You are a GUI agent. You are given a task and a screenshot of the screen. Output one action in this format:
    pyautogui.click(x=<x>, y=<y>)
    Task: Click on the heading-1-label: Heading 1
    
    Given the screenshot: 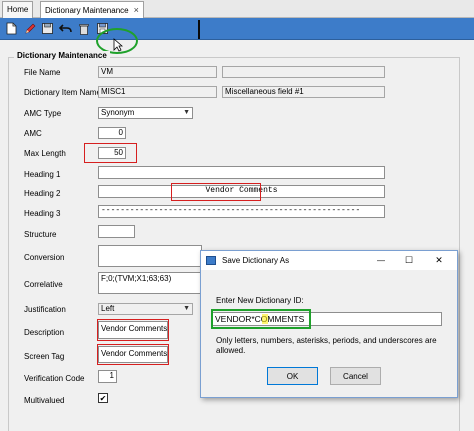 What is the action you would take?
    pyautogui.click(x=42, y=174)
    